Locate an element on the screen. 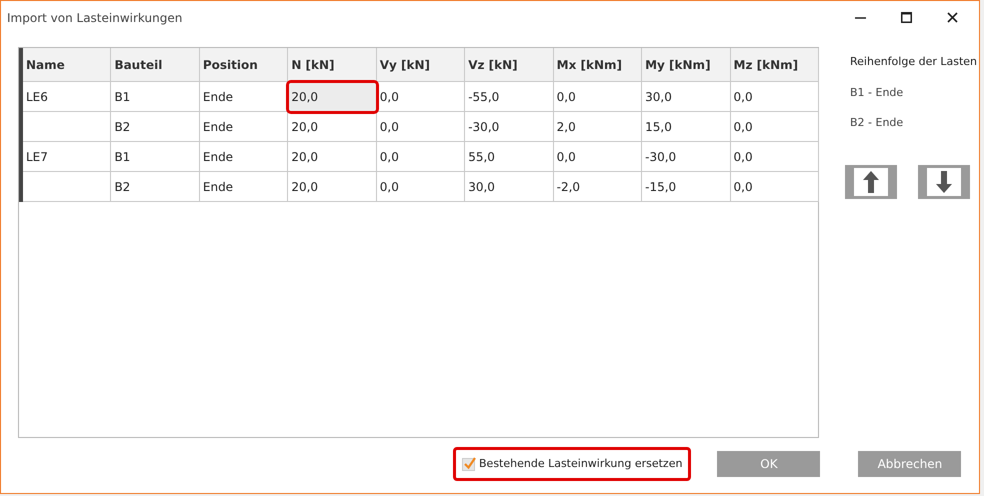  down-arrow-icon is located at coordinates (944, 181).